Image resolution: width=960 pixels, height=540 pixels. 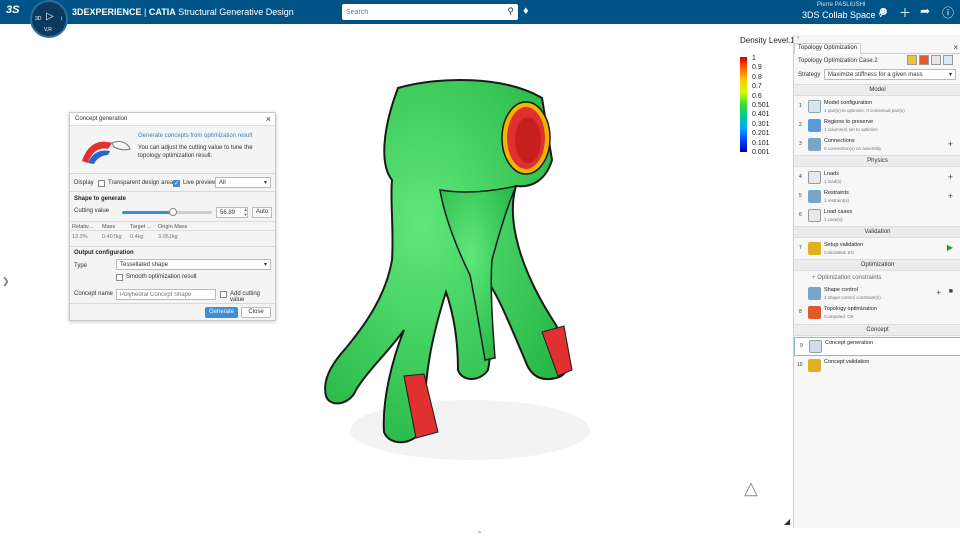 What do you see at coordinates (761, 115) in the screenshot?
I see `density-legend-value: 0.401` at bounding box center [761, 115].